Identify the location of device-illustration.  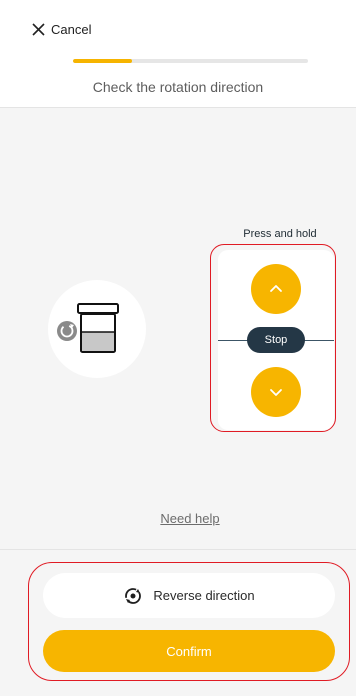
(97, 329).